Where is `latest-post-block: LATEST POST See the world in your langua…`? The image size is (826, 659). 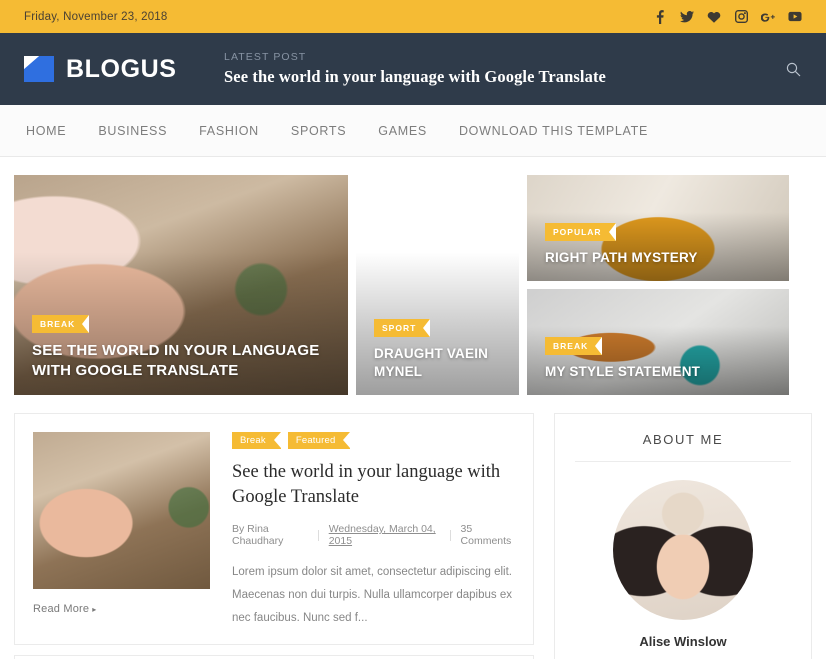 latest-post-block: LATEST POST See the world in your langua… is located at coordinates (415, 69).